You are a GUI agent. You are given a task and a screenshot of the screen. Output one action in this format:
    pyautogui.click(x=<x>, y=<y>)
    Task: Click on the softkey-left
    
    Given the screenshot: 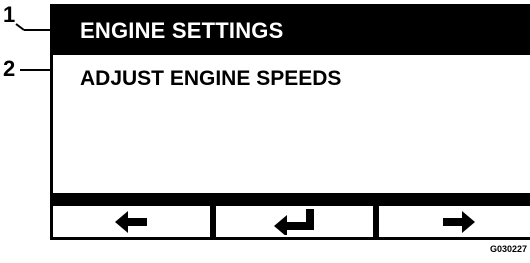 What is the action you would take?
    pyautogui.click(x=131, y=221)
    